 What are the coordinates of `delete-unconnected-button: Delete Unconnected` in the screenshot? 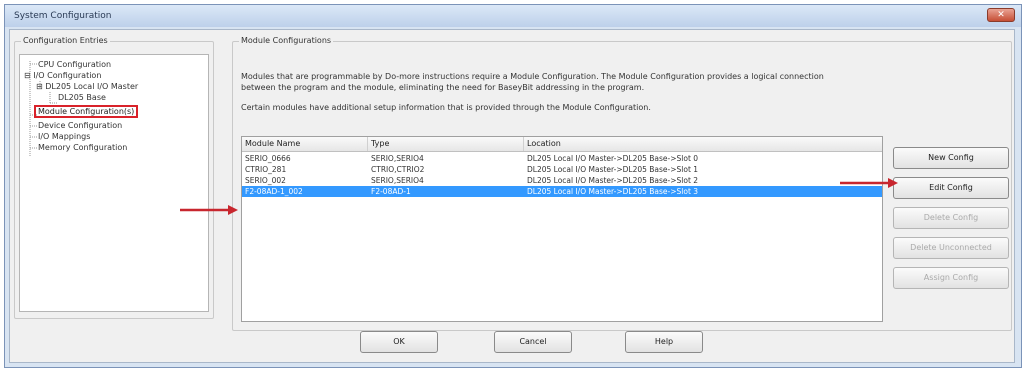 It's located at (951, 248).